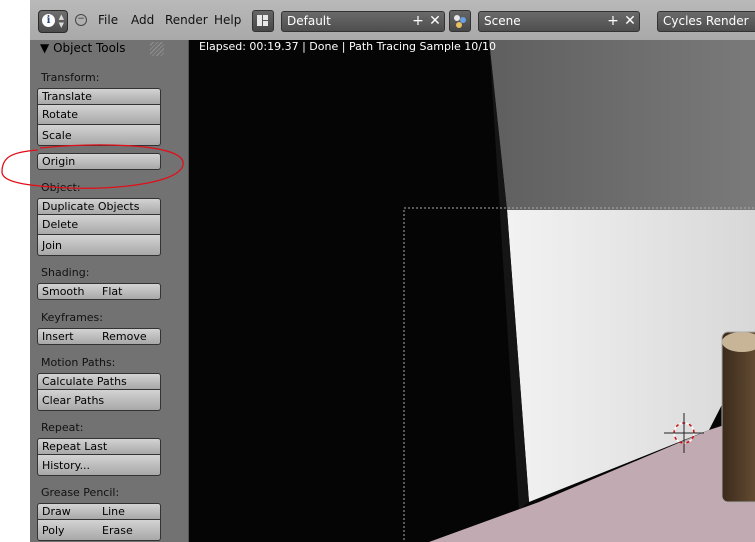  What do you see at coordinates (99, 115) in the screenshot?
I see `rotate-button: Rotate` at bounding box center [99, 115].